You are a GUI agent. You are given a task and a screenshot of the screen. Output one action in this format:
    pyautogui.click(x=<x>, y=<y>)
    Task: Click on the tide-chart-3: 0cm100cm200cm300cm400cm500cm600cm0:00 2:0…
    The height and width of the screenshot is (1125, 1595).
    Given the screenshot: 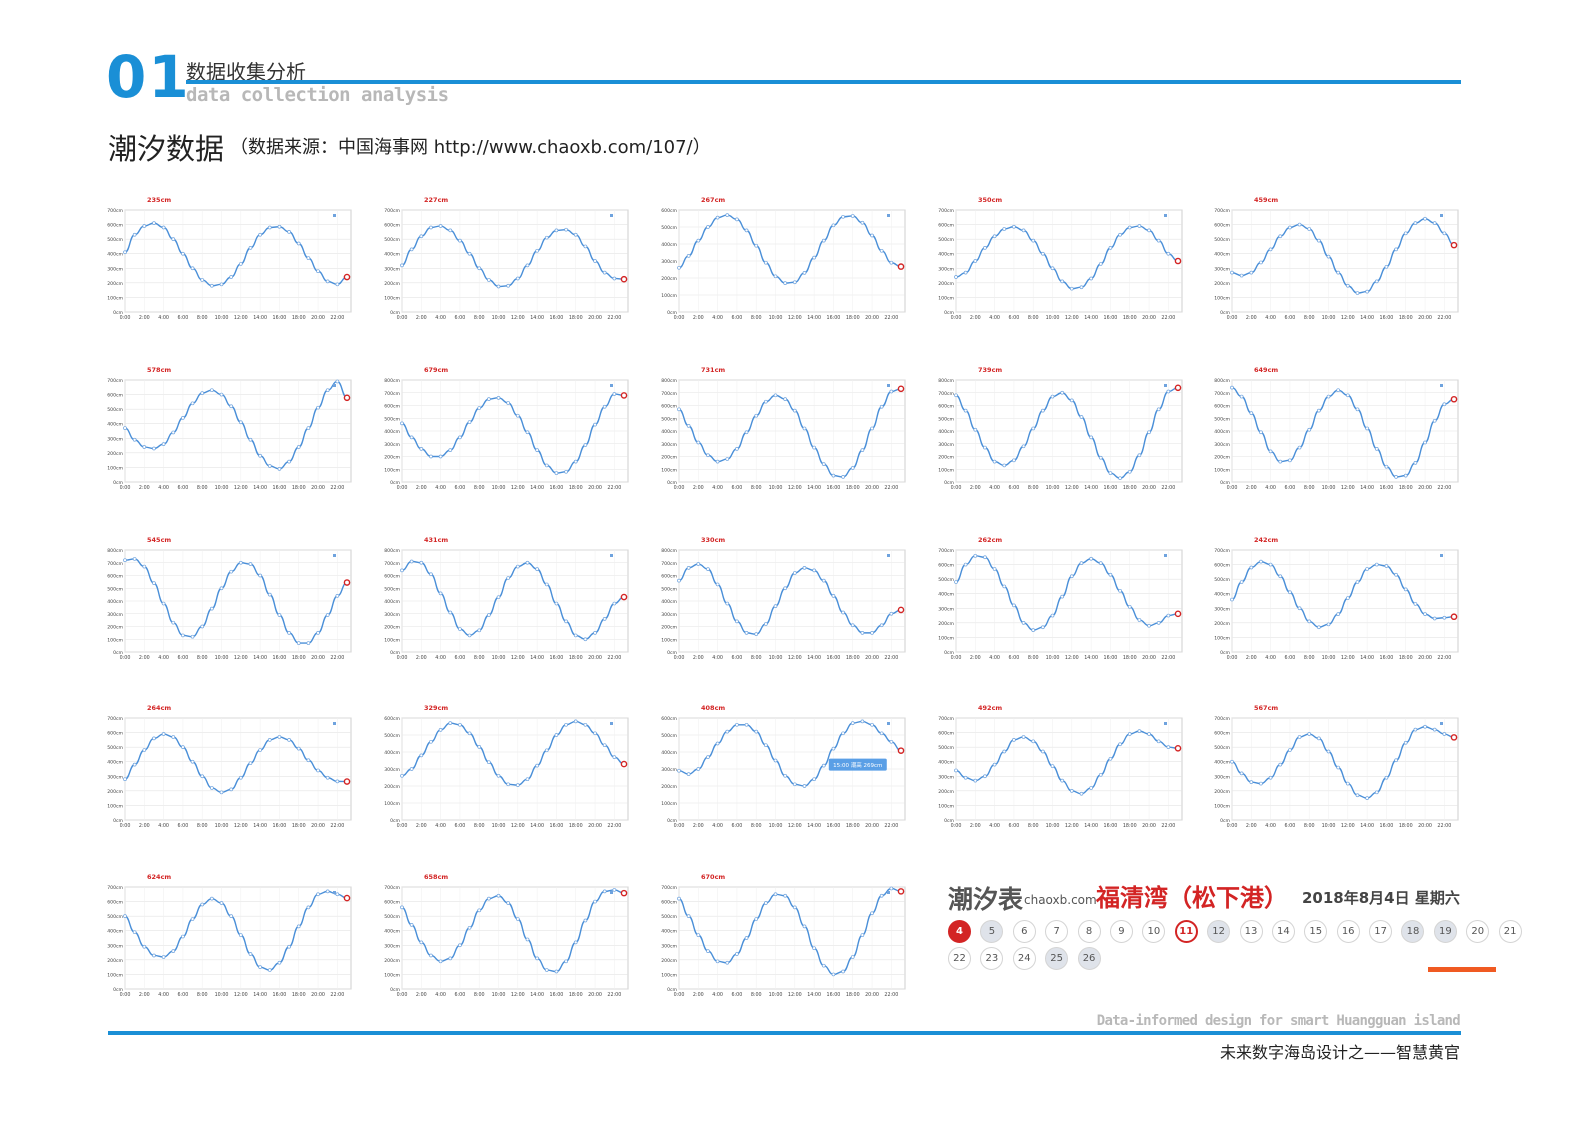 What is the action you would take?
    pyautogui.click(x=783, y=258)
    